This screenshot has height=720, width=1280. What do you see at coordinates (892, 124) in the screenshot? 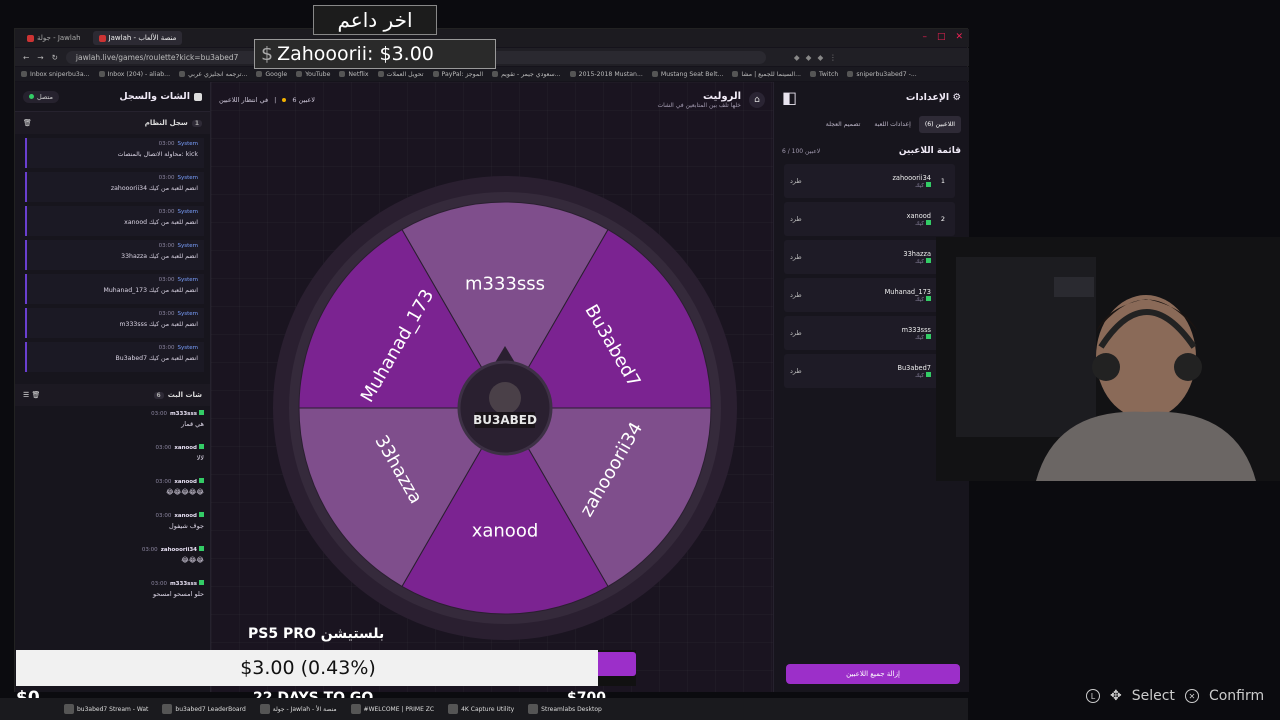
I see `tab-game-settings: إعدادات اللعبة` at bounding box center [892, 124].